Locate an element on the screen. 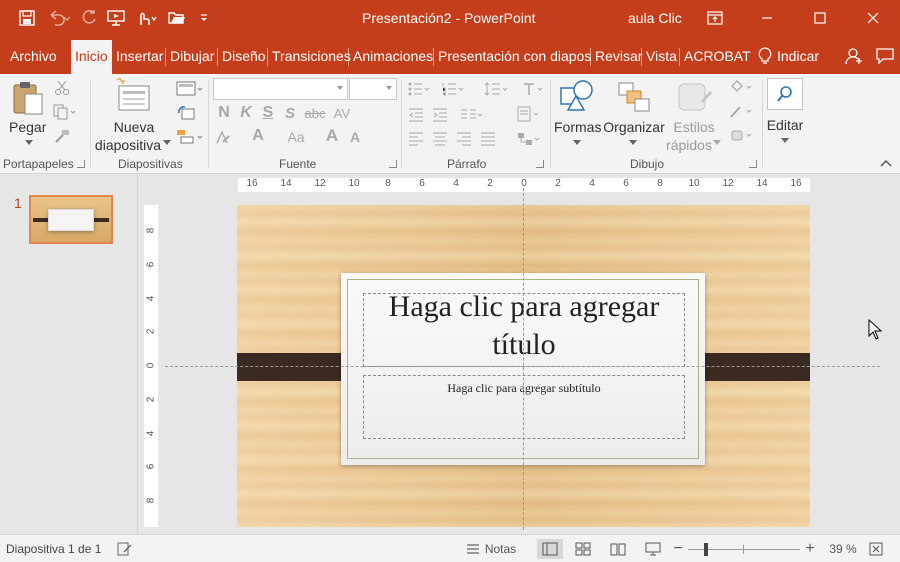 This screenshot has height=562, width=900. zoom-out-button: − is located at coordinates (678, 549).